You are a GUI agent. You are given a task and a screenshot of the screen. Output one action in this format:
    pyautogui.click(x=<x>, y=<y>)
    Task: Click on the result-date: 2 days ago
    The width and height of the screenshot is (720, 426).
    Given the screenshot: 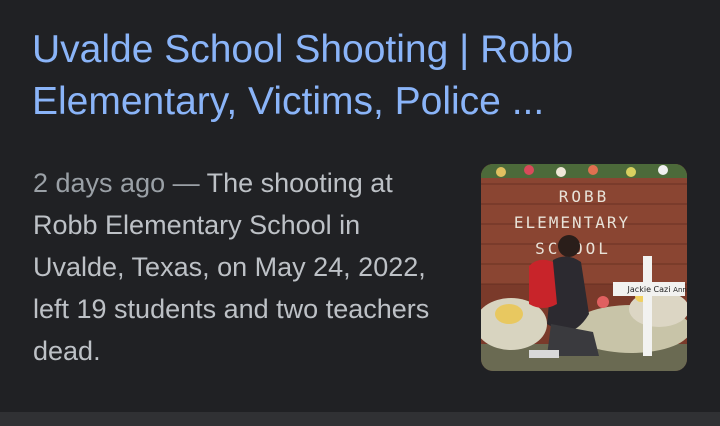 What is the action you would take?
    pyautogui.click(x=99, y=183)
    